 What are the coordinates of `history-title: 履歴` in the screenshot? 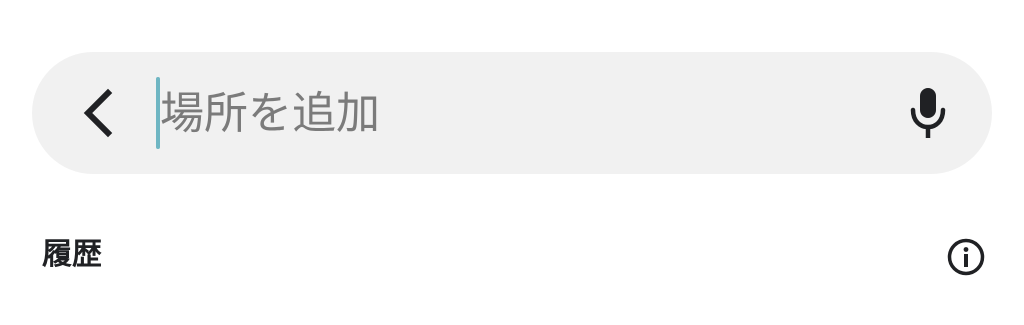 It's located at (72, 254).